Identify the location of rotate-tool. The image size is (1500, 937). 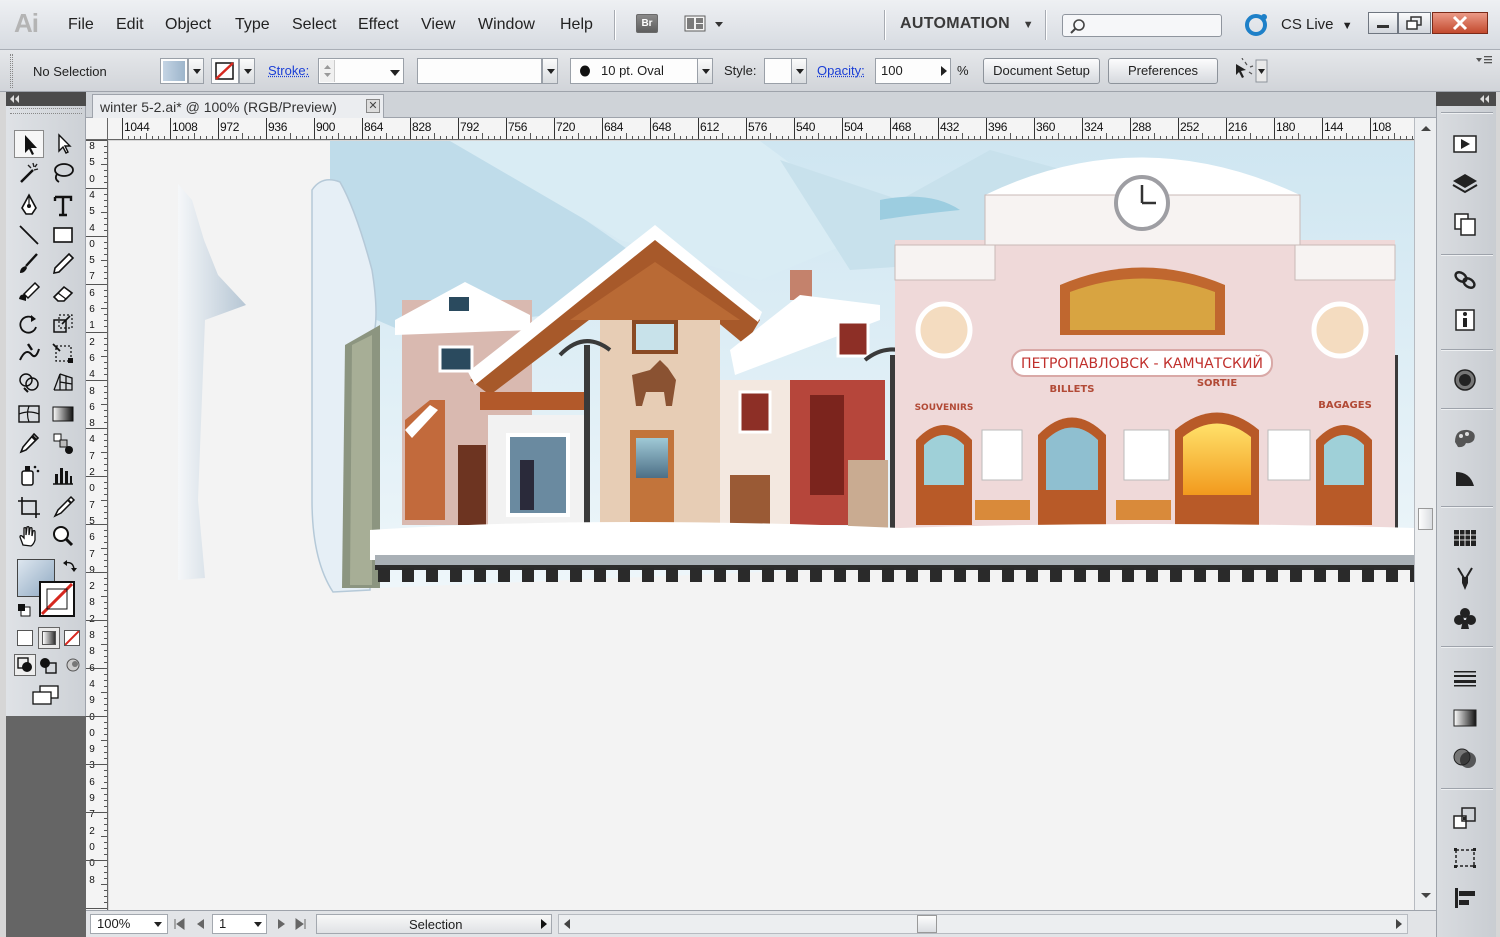
(29, 324).